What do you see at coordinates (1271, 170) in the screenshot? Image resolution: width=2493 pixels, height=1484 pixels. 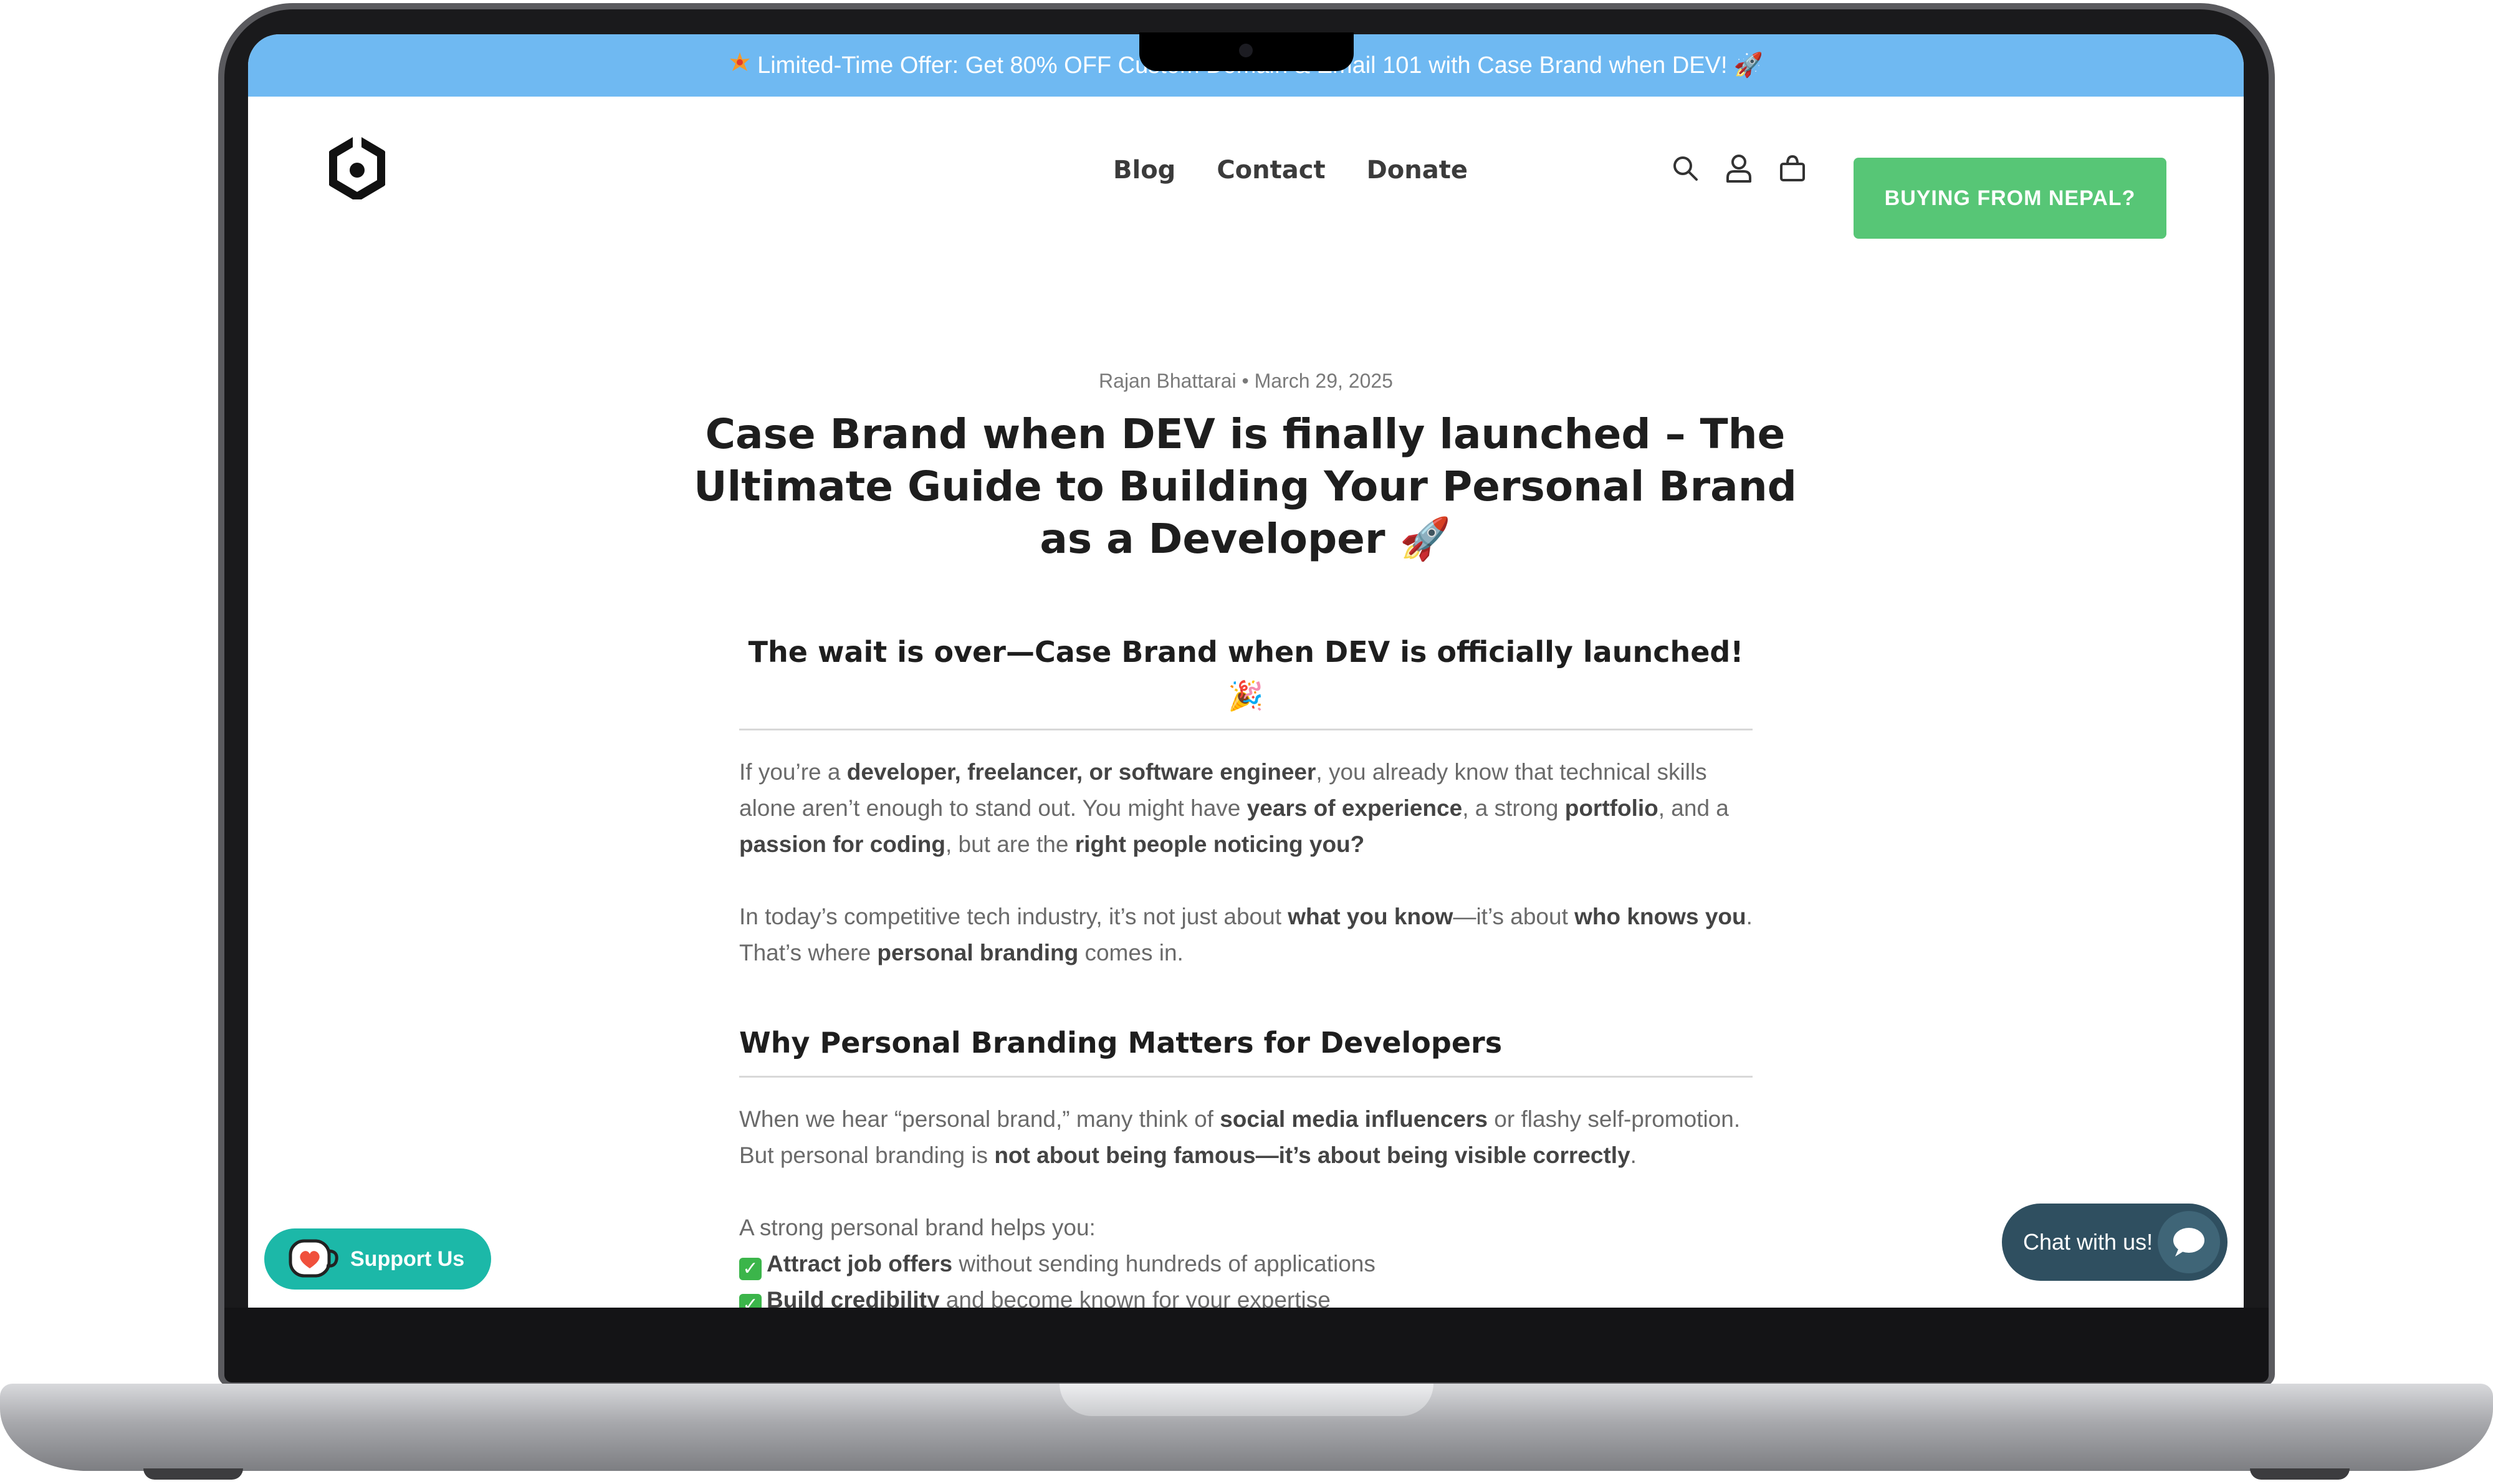 I see `nav-contact: Contact` at bounding box center [1271, 170].